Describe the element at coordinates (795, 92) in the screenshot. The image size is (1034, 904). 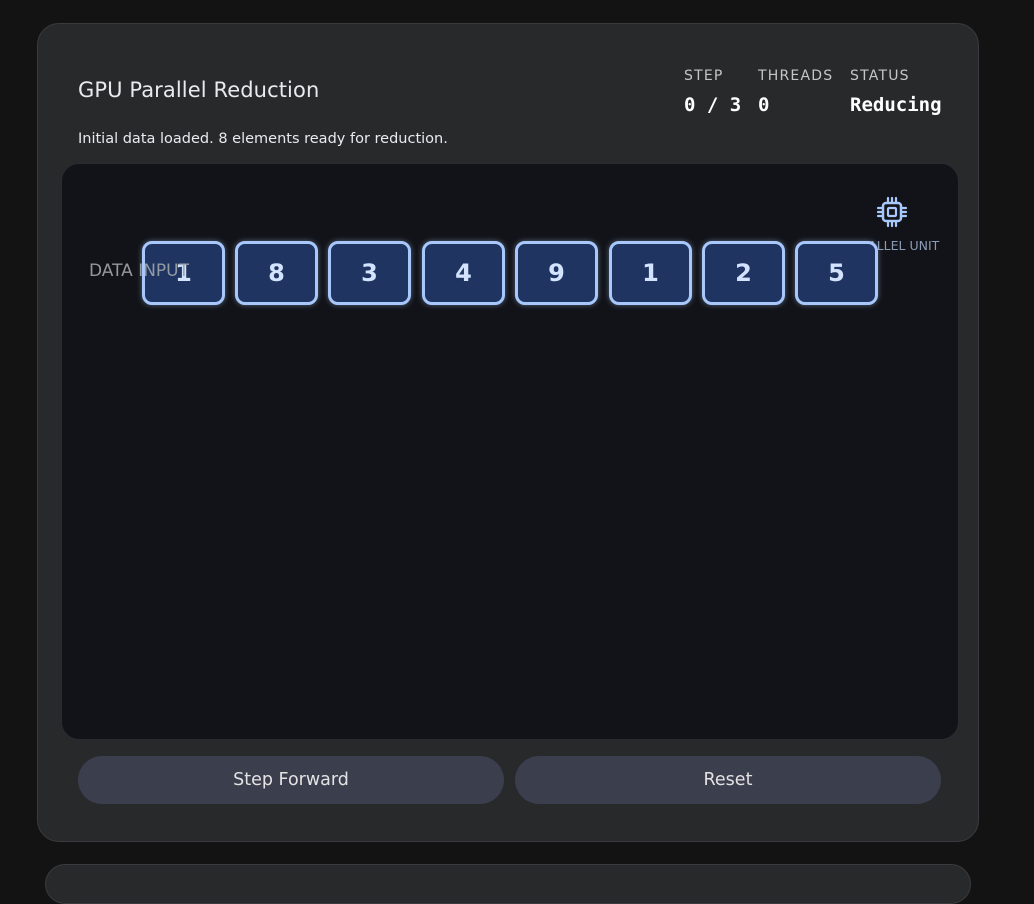
I see `stat-threads: THREADS 0` at that location.